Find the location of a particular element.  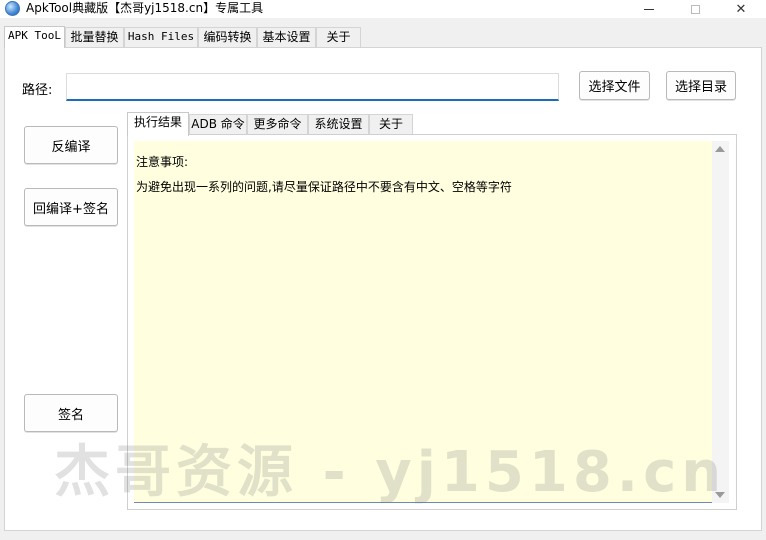

choose-directory-button: 选择目录 is located at coordinates (701, 85).